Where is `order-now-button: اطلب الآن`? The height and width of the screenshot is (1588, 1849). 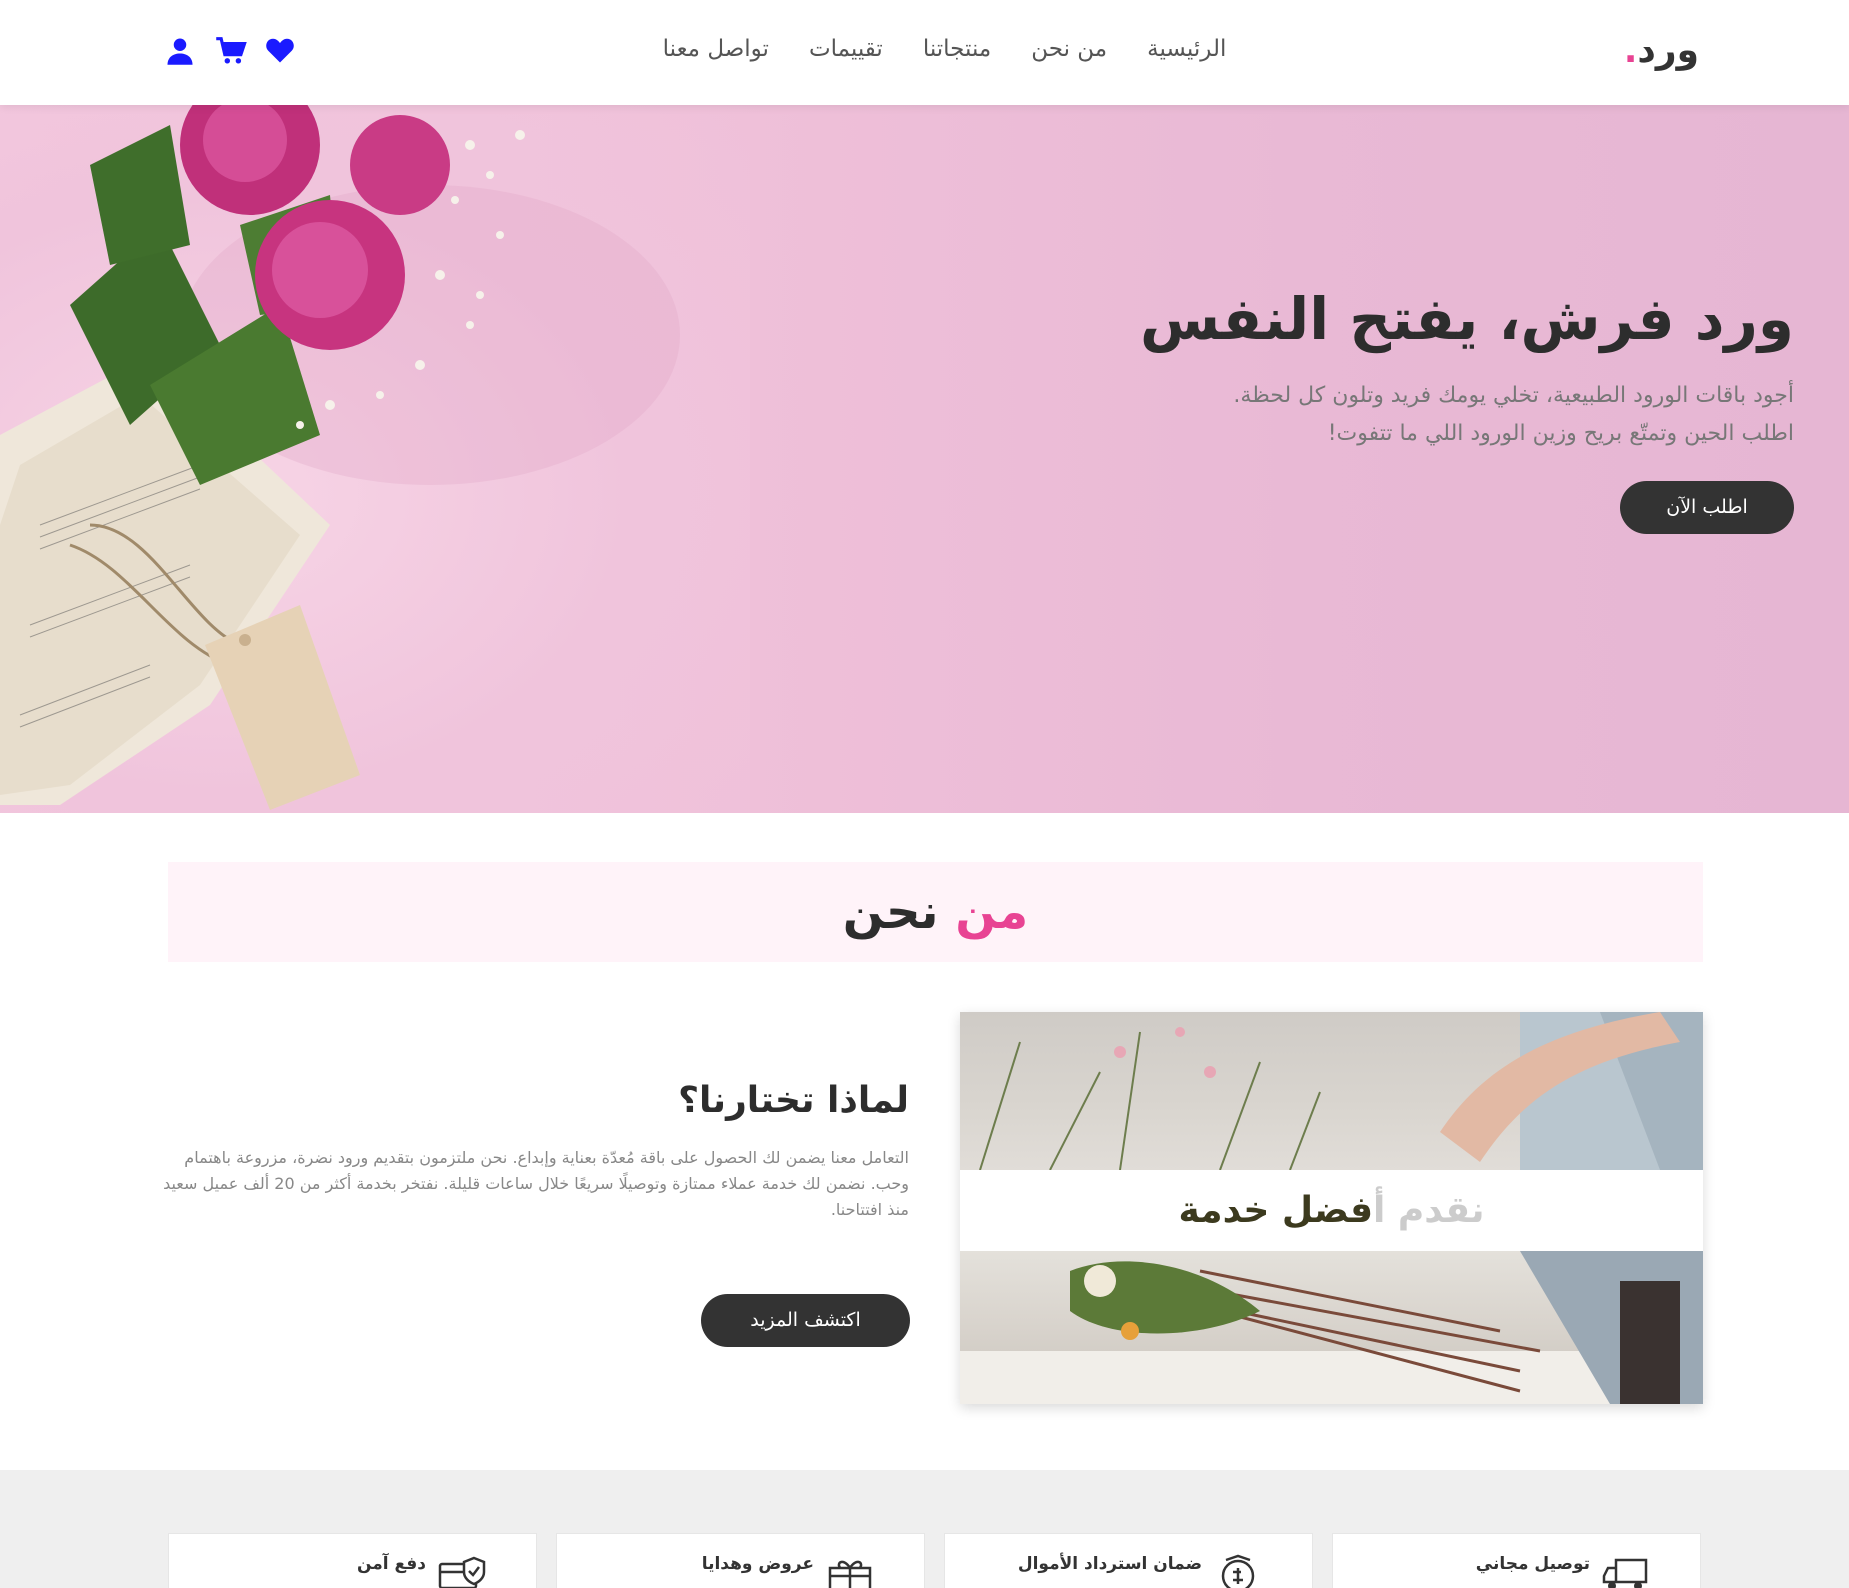
order-now-button: اطلب الآن is located at coordinates (1707, 507).